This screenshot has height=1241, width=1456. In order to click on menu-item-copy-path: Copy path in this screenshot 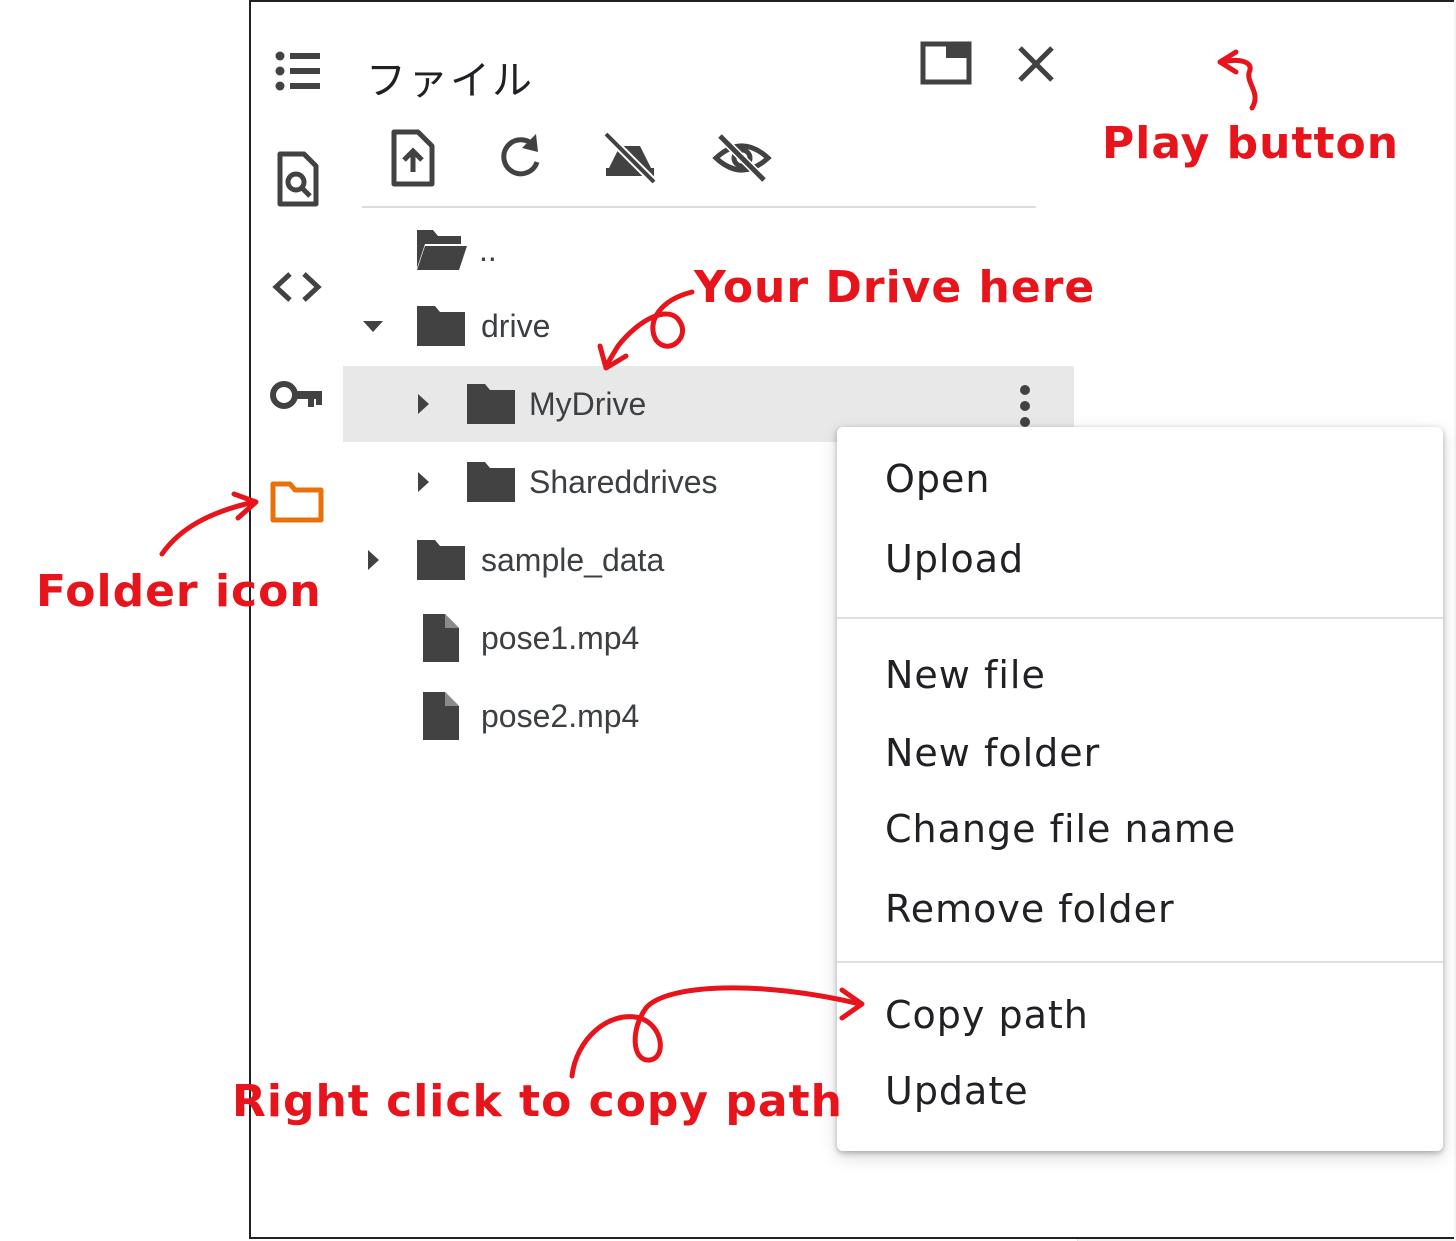, I will do `click(987, 1015)`.